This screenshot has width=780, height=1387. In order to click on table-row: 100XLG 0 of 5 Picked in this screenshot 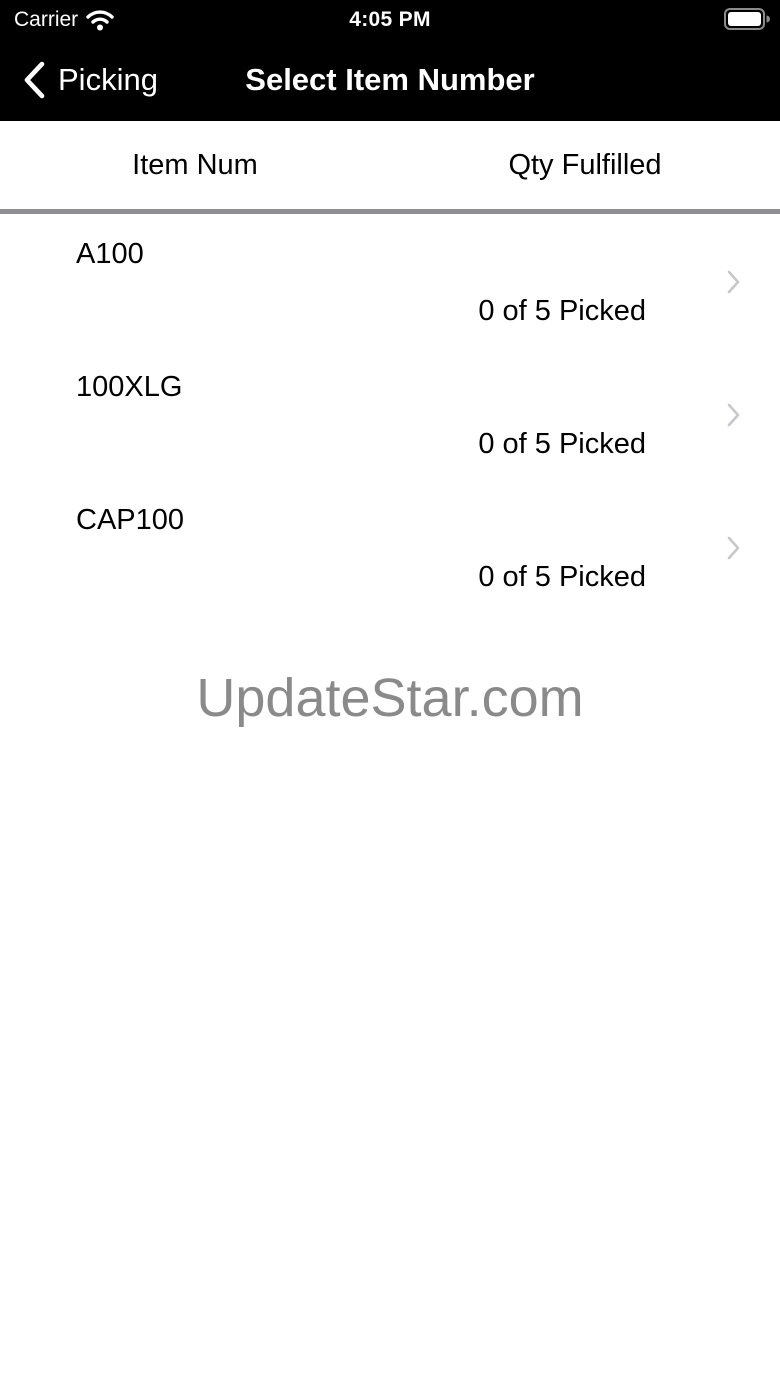, I will do `click(390, 413)`.